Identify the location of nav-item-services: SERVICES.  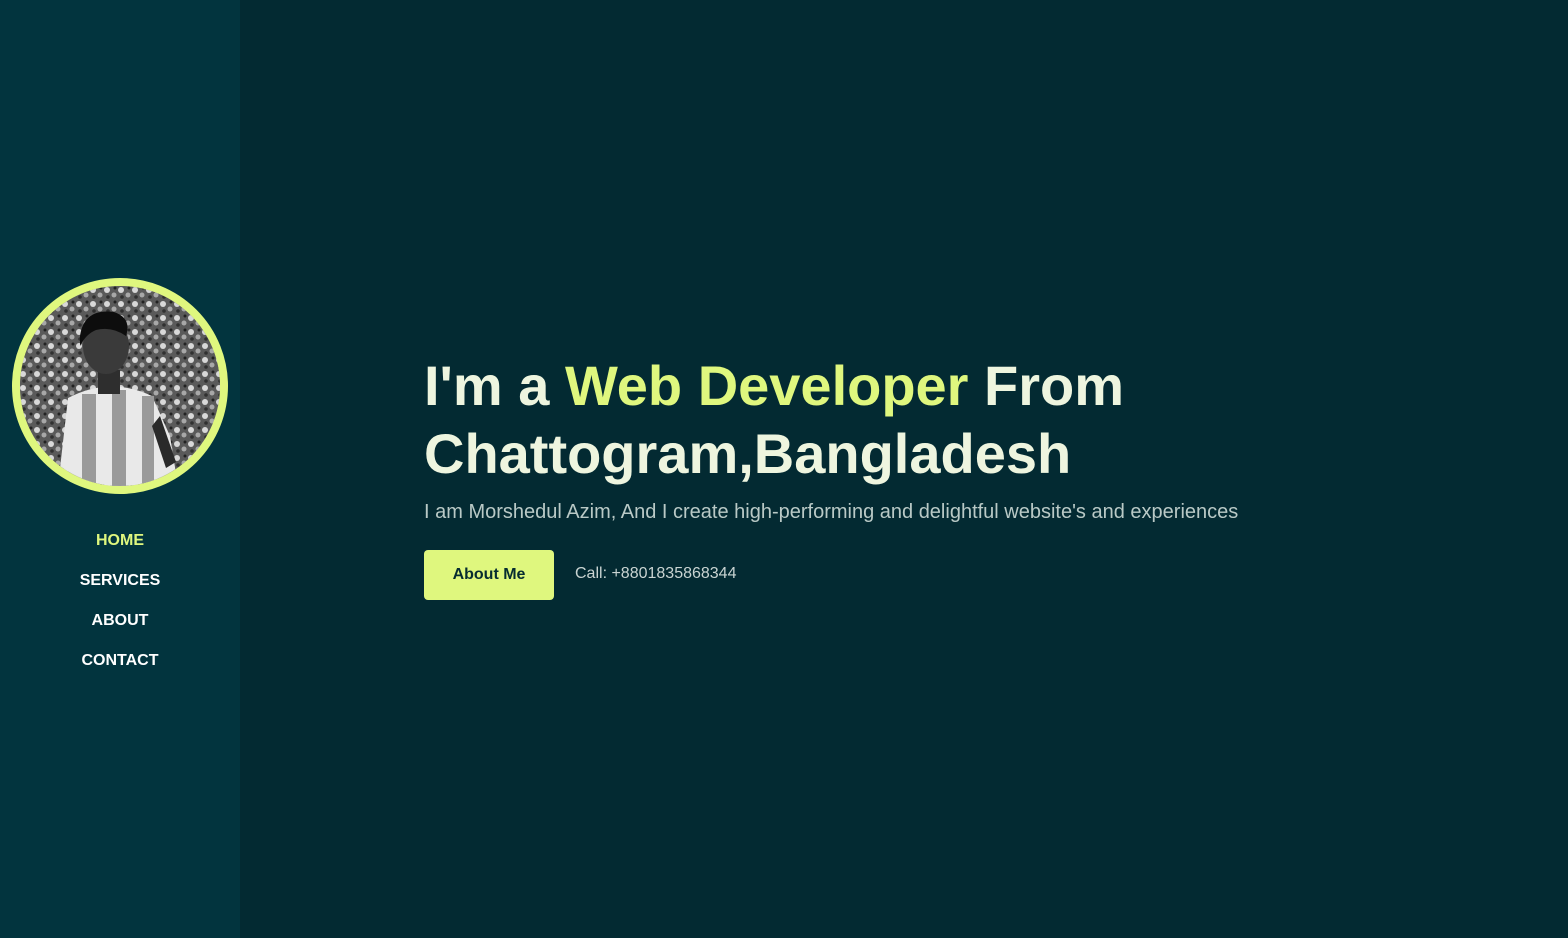
(120, 588).